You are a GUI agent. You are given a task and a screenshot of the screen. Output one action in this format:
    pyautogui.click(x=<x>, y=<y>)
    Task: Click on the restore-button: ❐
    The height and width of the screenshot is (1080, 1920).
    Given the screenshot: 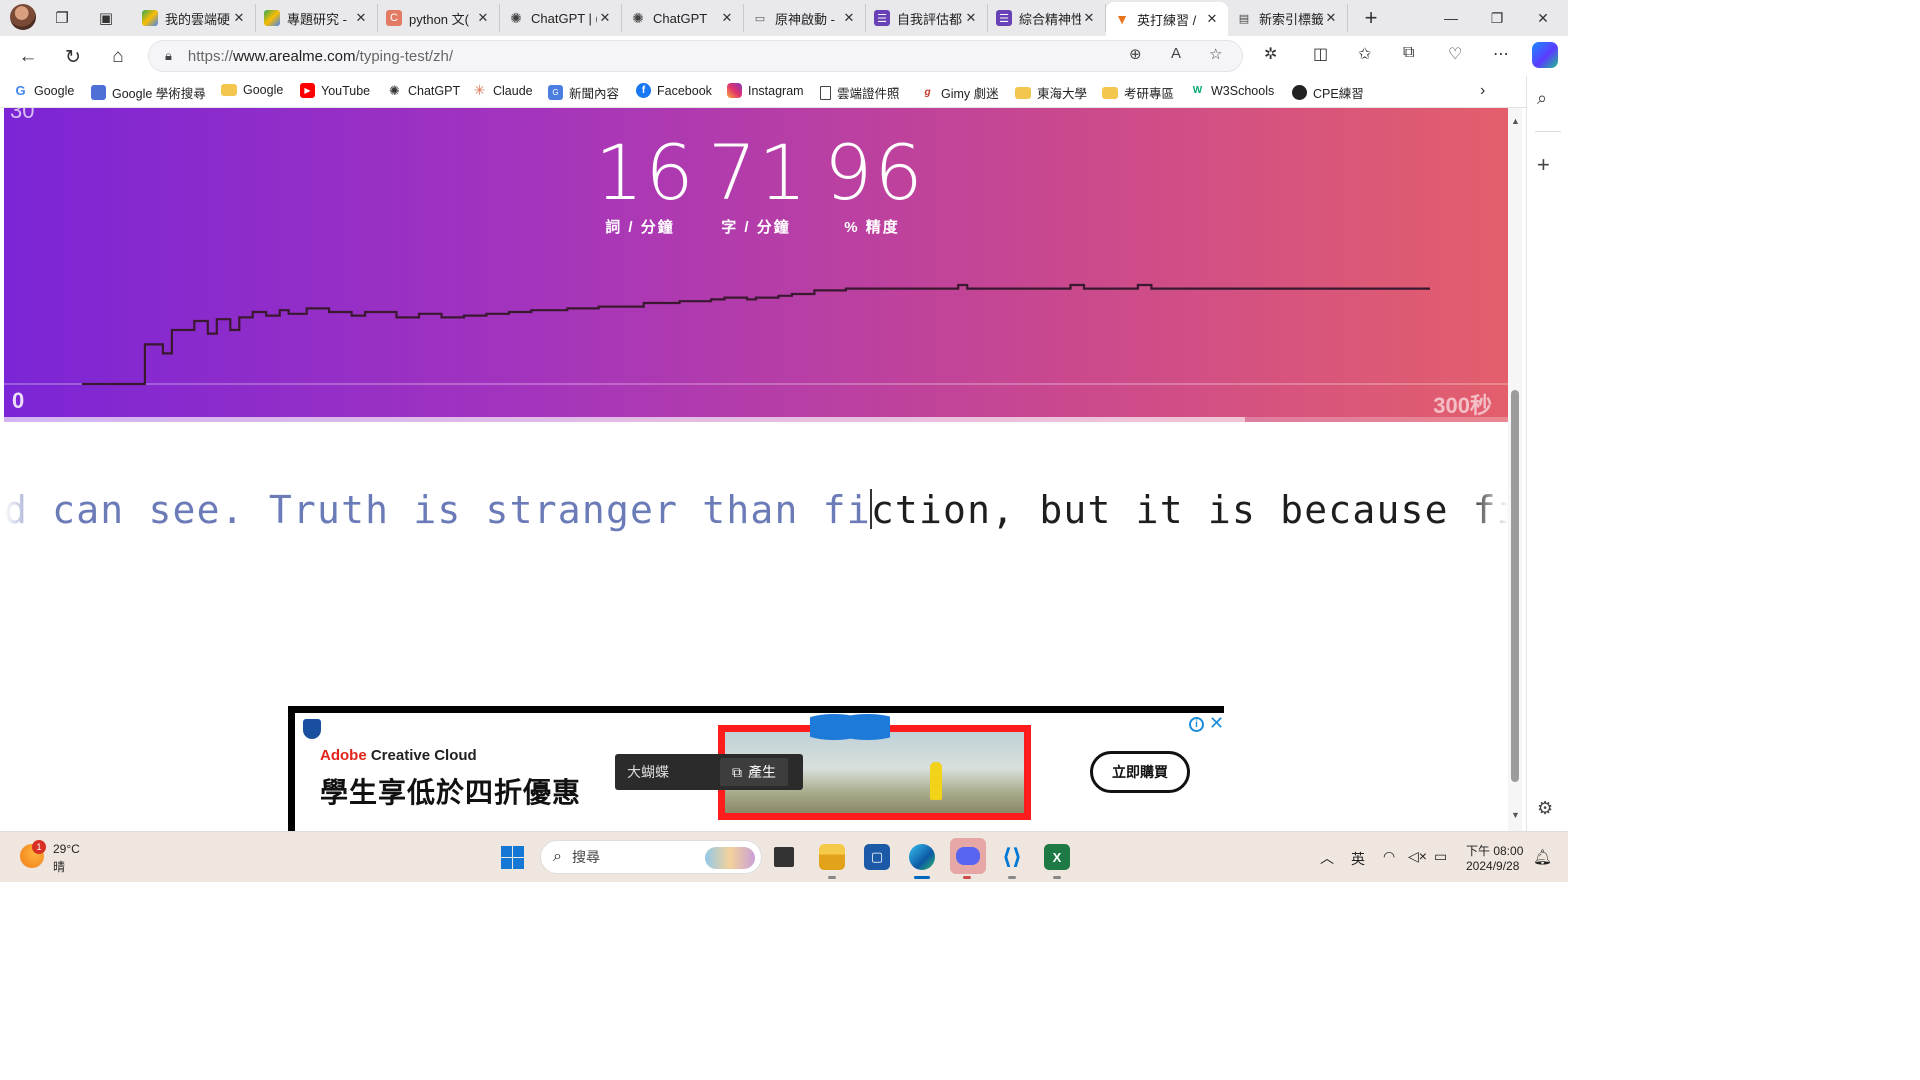 What is the action you would take?
    pyautogui.click(x=1497, y=18)
    